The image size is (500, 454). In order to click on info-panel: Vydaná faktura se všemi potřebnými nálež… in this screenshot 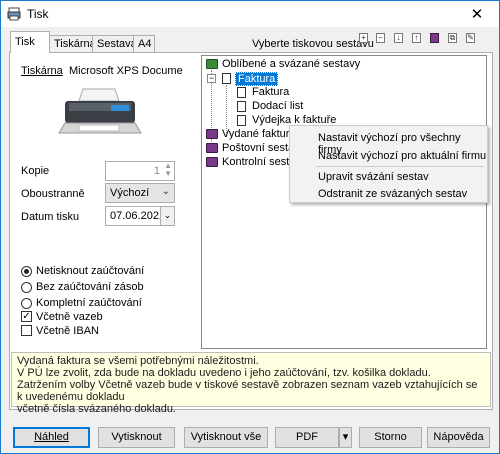, I will do `click(251, 383)`.